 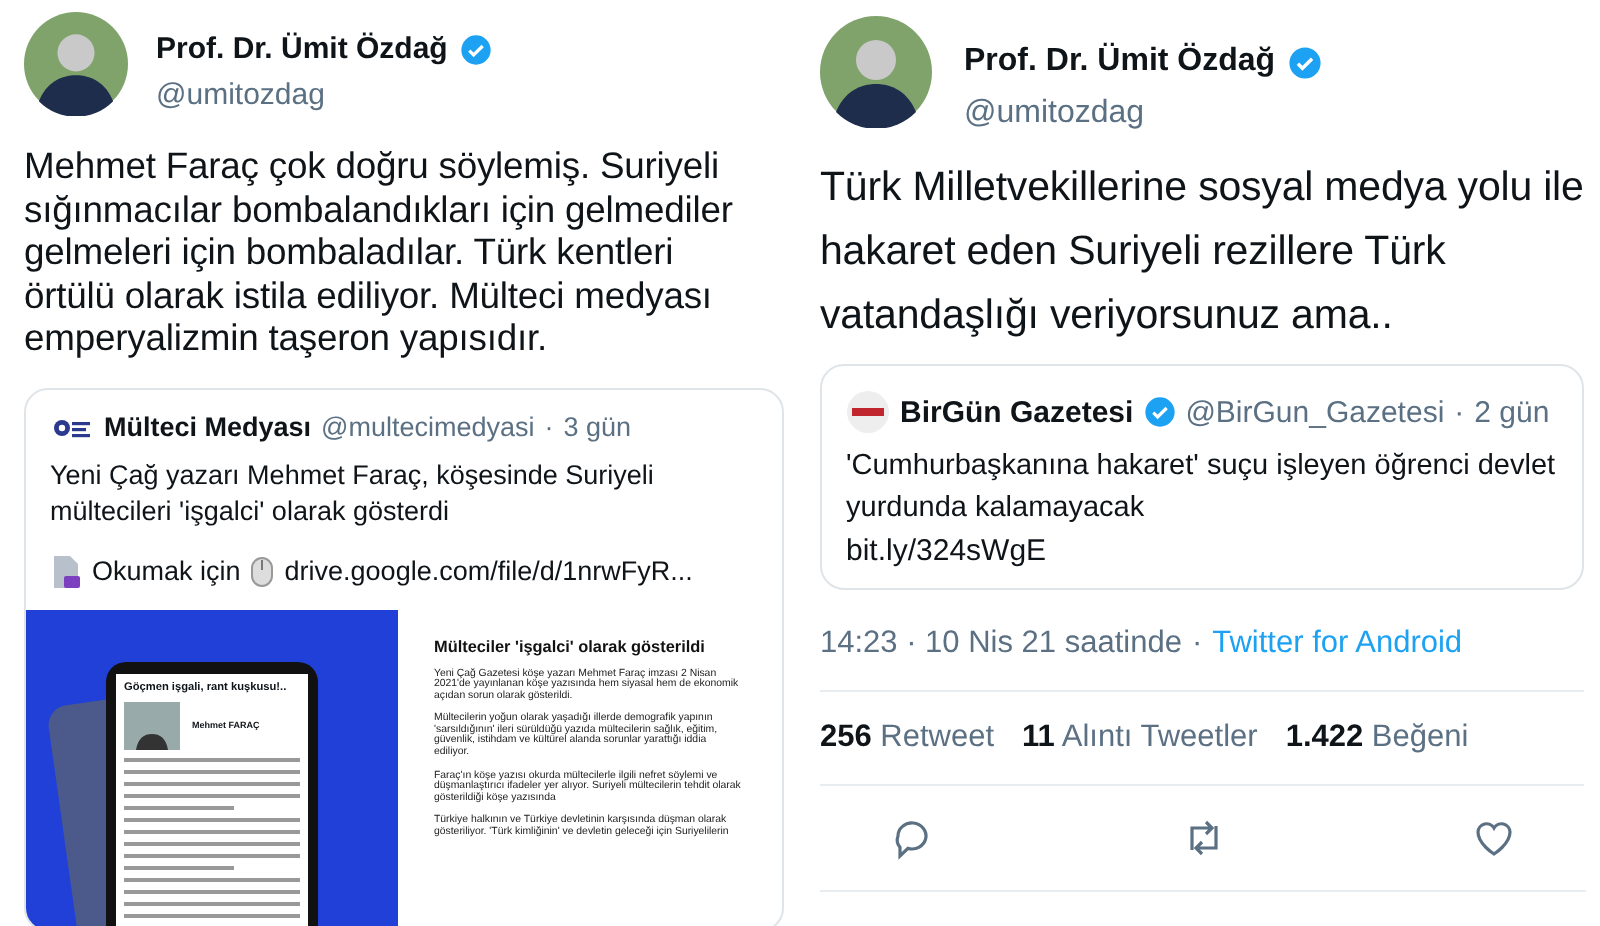 I want to click on stat-link: 1.422 Beğeni, so click(x=1377, y=738).